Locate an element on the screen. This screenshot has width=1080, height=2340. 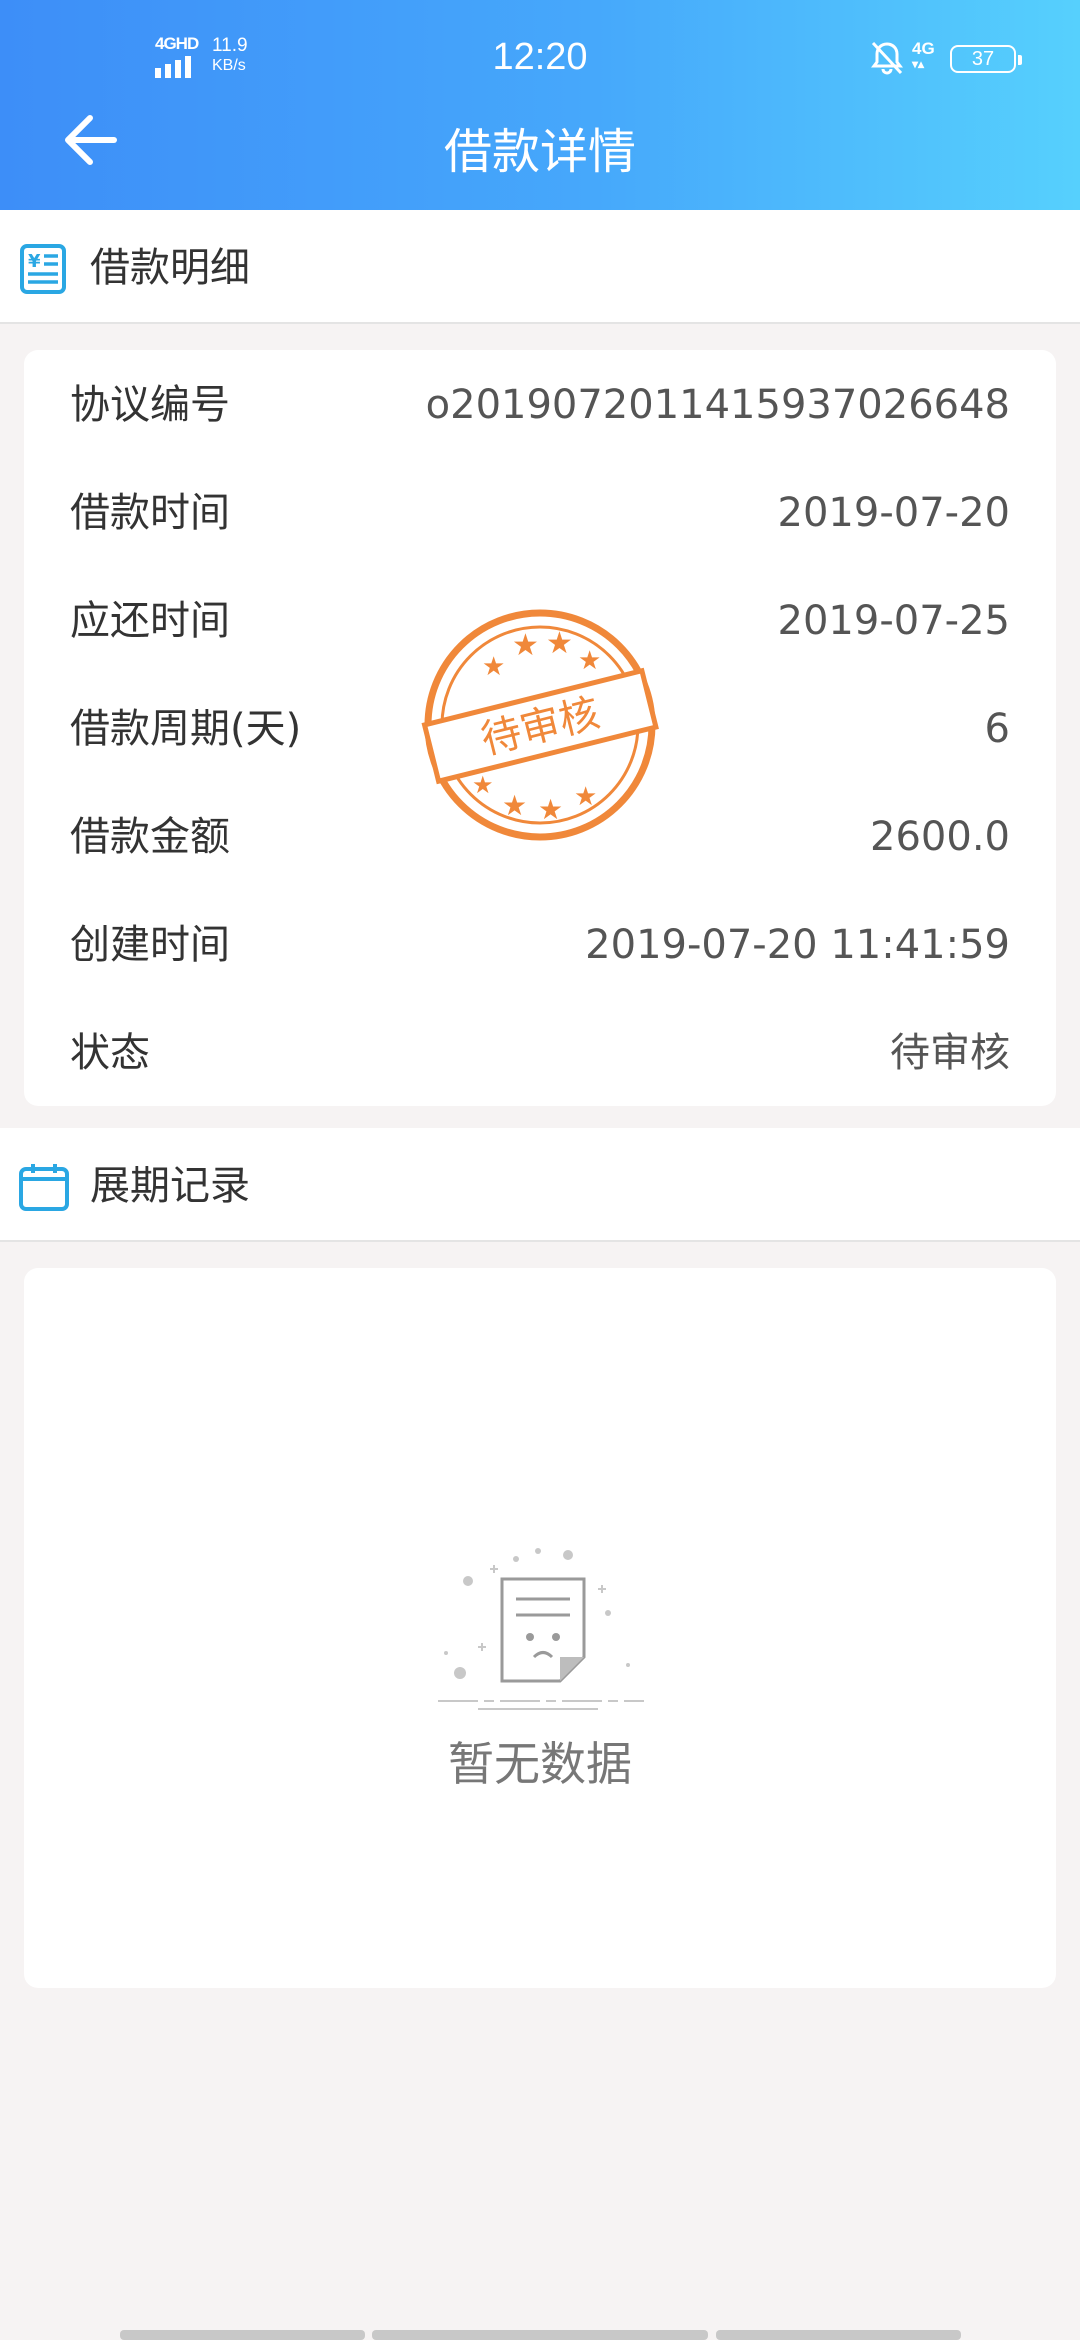
top-bar: 4GHD 11.9 KB/s 12:20 4G ▾▴ 37 借款详情 is located at coordinates (540, 105).